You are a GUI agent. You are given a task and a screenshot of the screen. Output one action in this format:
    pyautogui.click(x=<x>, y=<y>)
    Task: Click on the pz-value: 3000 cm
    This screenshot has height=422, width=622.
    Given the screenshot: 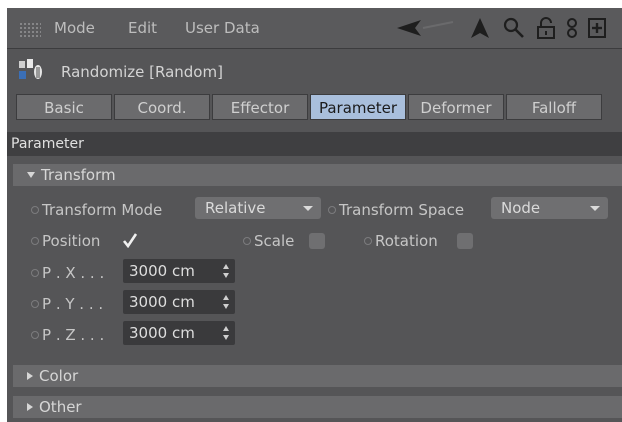 What is the action you would take?
    pyautogui.click(x=162, y=333)
    